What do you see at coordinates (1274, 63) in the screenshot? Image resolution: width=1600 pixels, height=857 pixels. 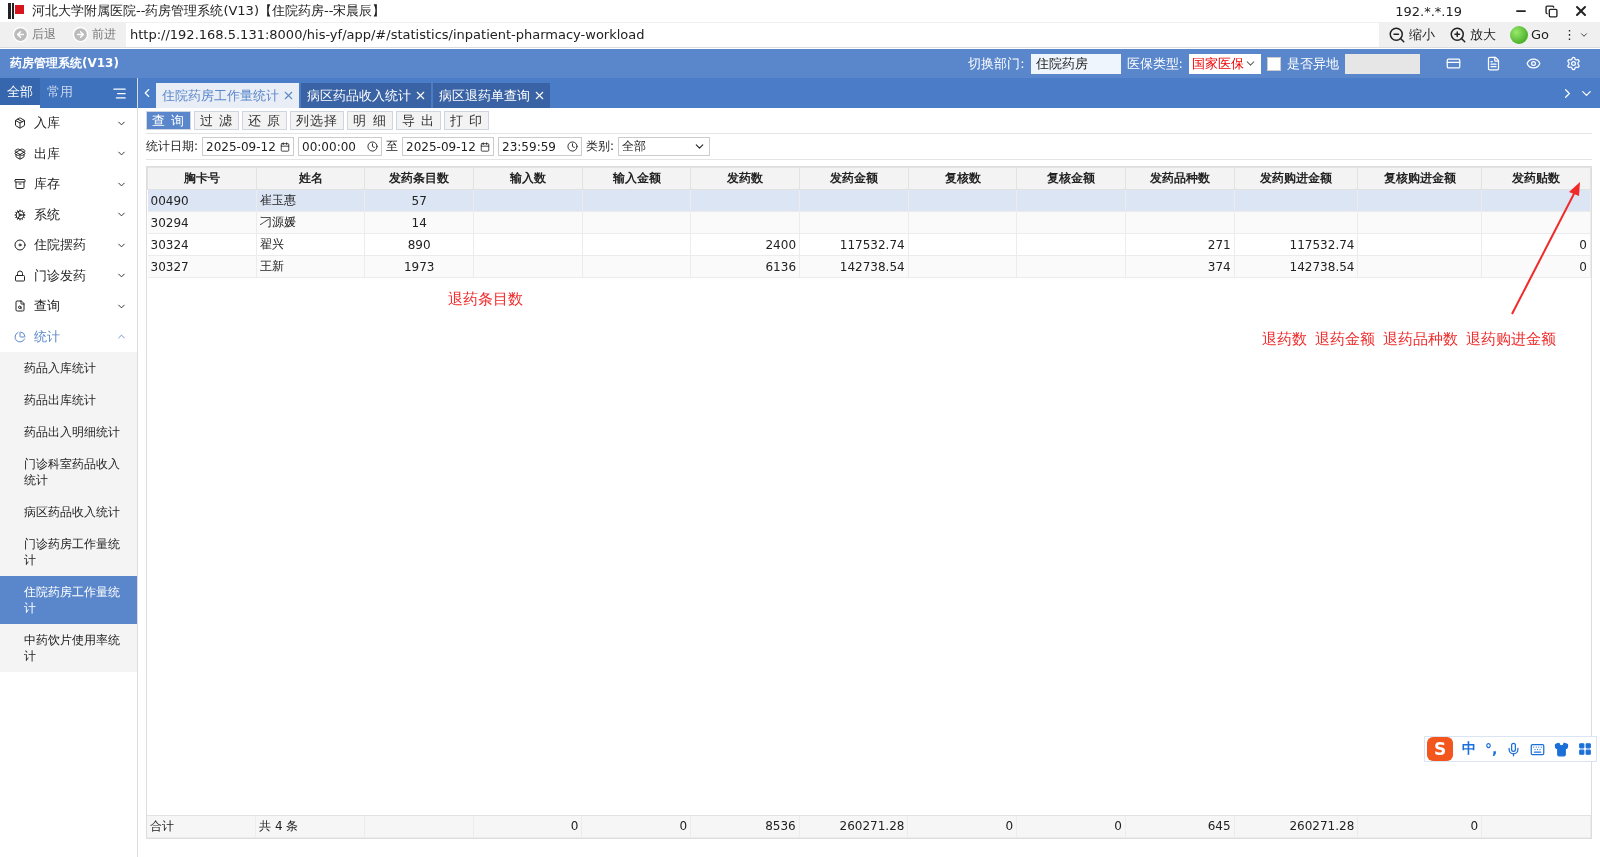 I see `remote-checkbox` at bounding box center [1274, 63].